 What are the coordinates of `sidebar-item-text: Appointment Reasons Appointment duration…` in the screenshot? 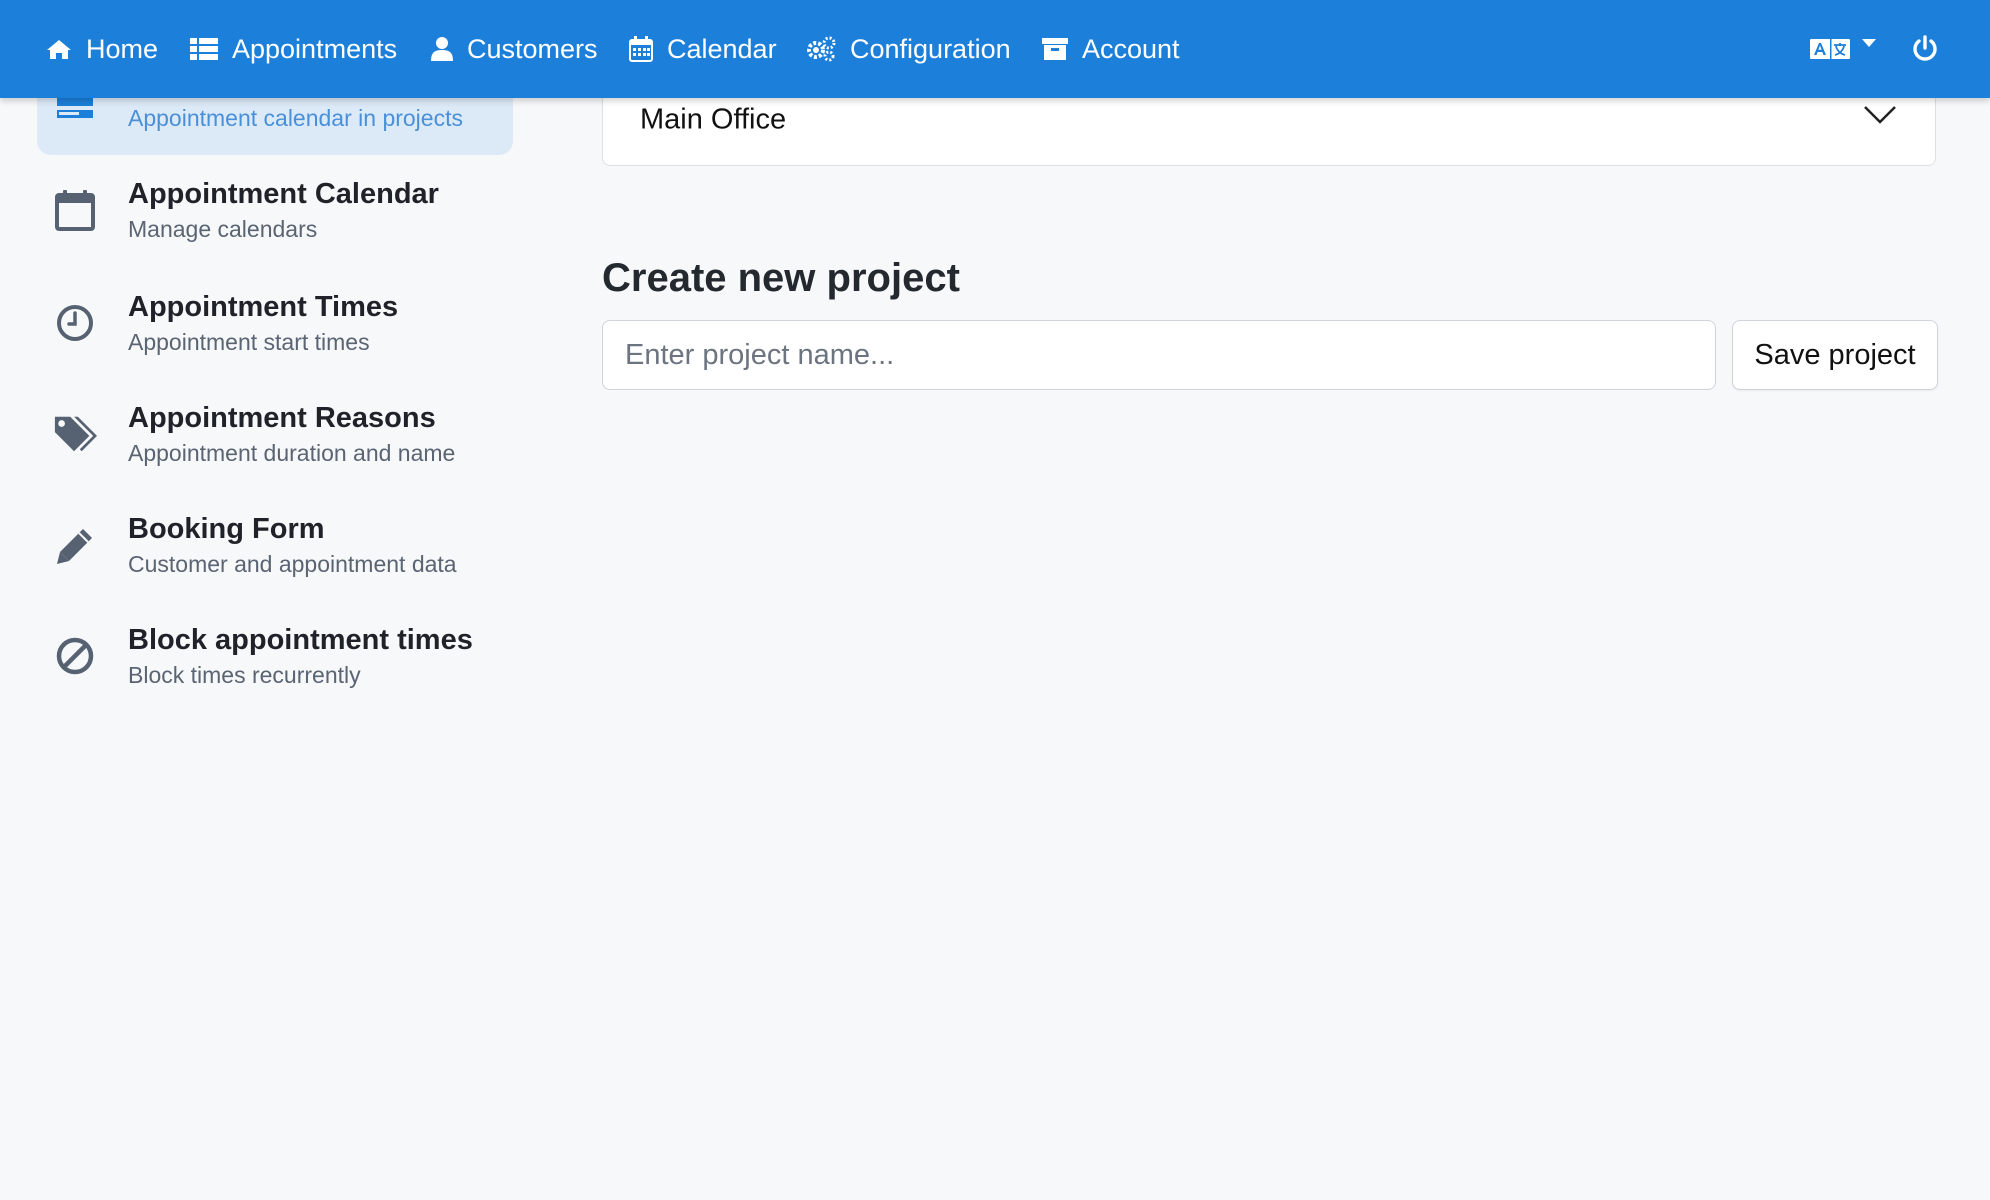 It's located at (291, 434).